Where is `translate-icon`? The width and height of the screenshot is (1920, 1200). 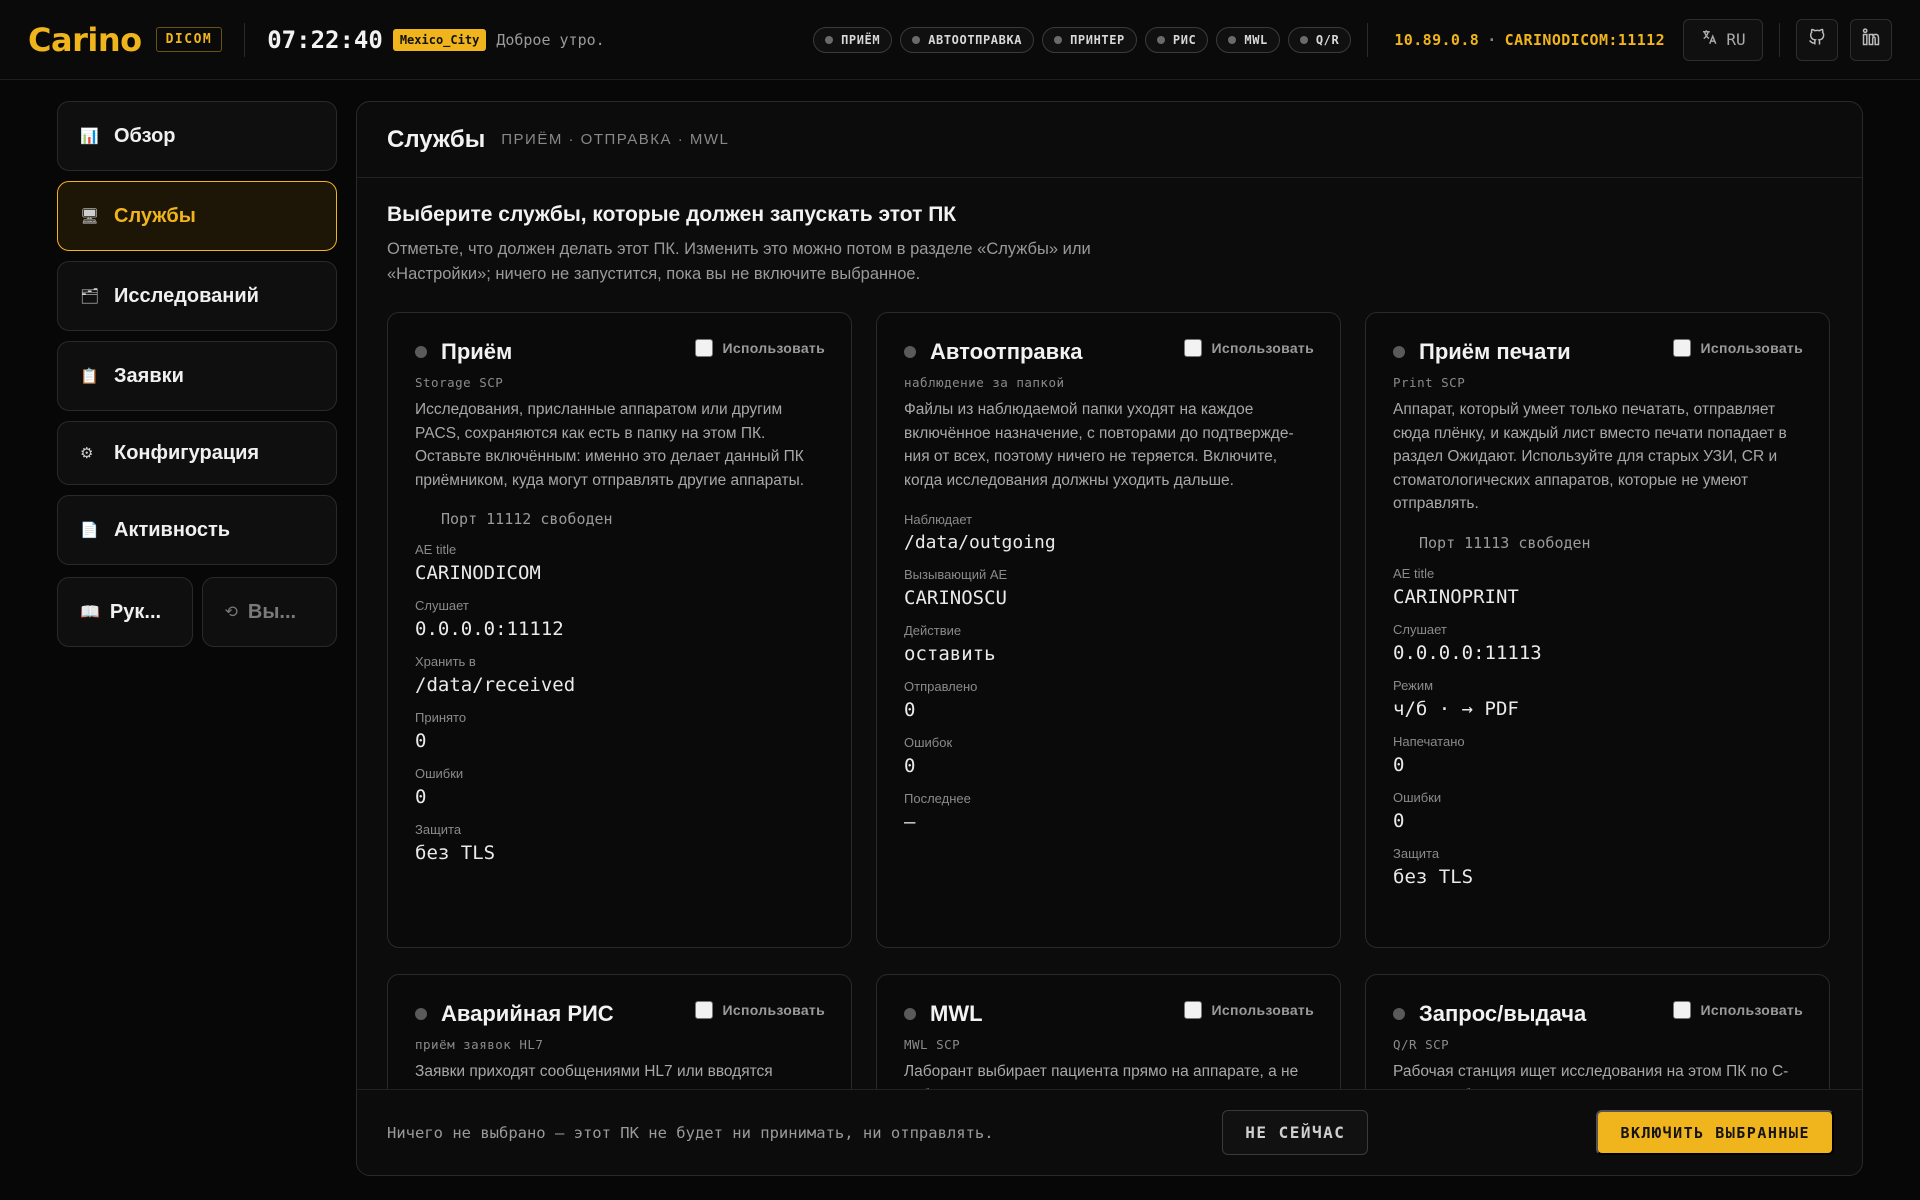 translate-icon is located at coordinates (1709, 39).